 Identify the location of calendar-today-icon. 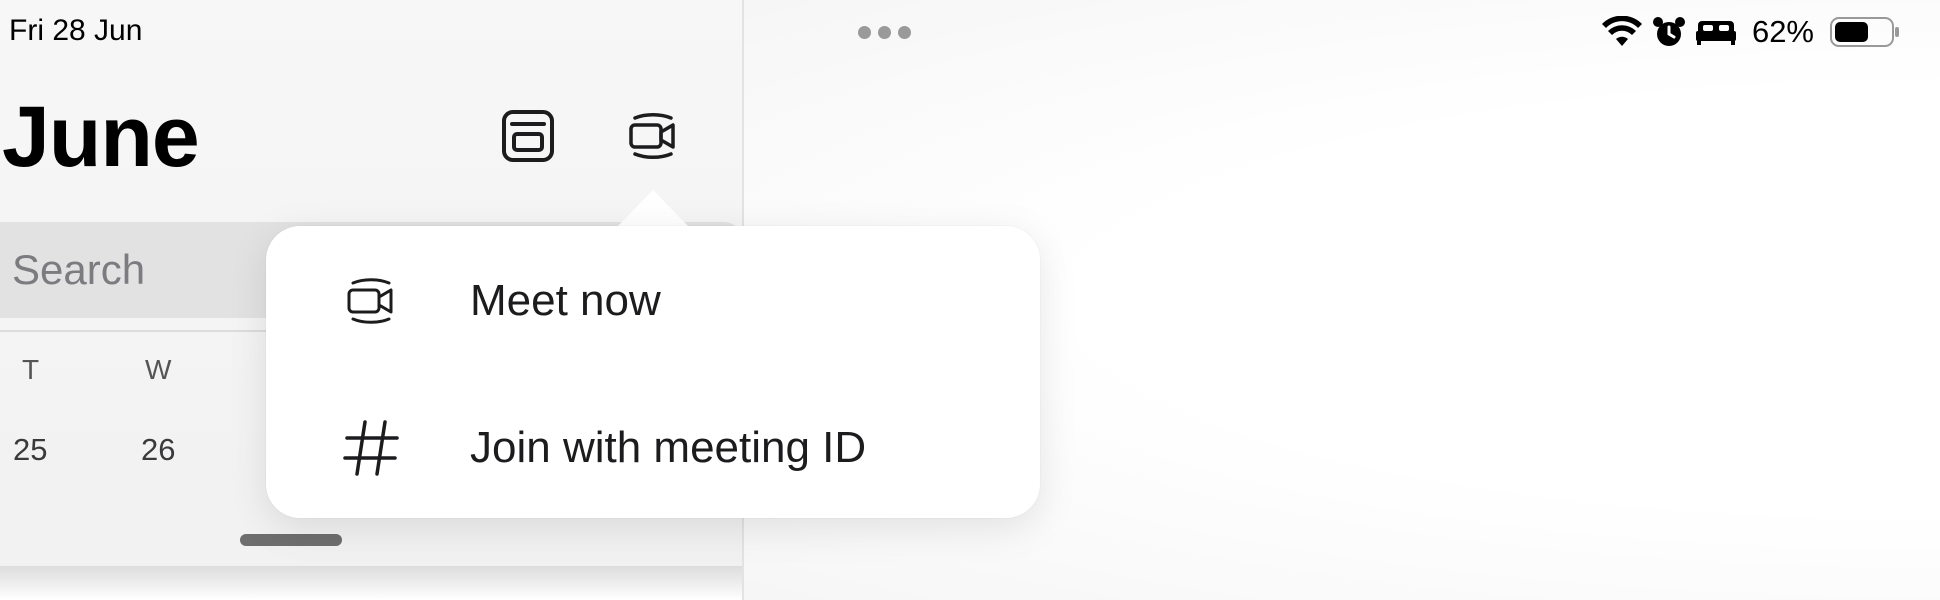
(528, 138).